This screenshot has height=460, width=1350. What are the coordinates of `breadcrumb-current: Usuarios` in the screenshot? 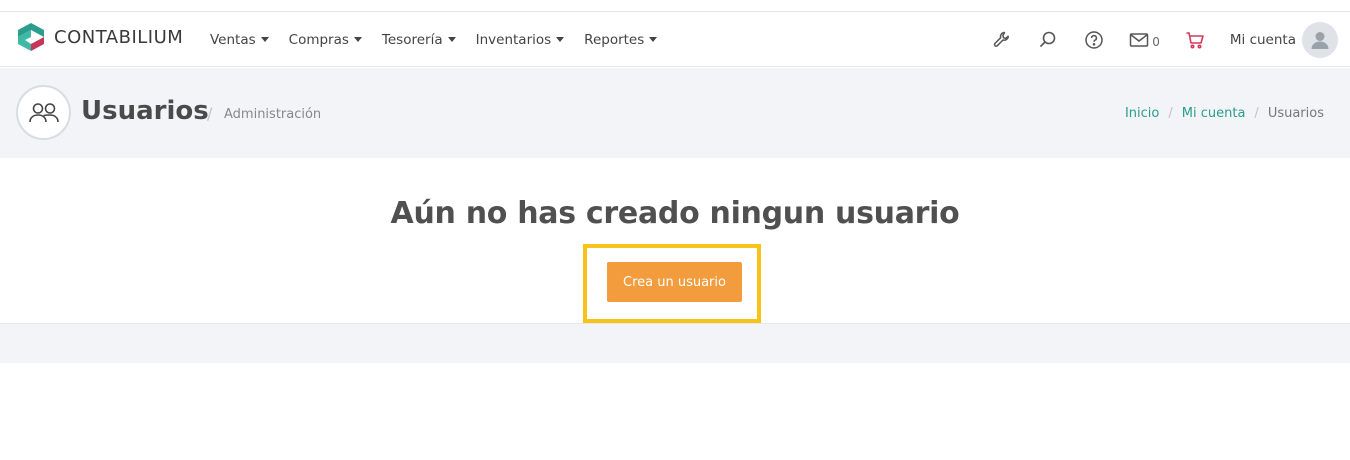 It's located at (1295, 113).